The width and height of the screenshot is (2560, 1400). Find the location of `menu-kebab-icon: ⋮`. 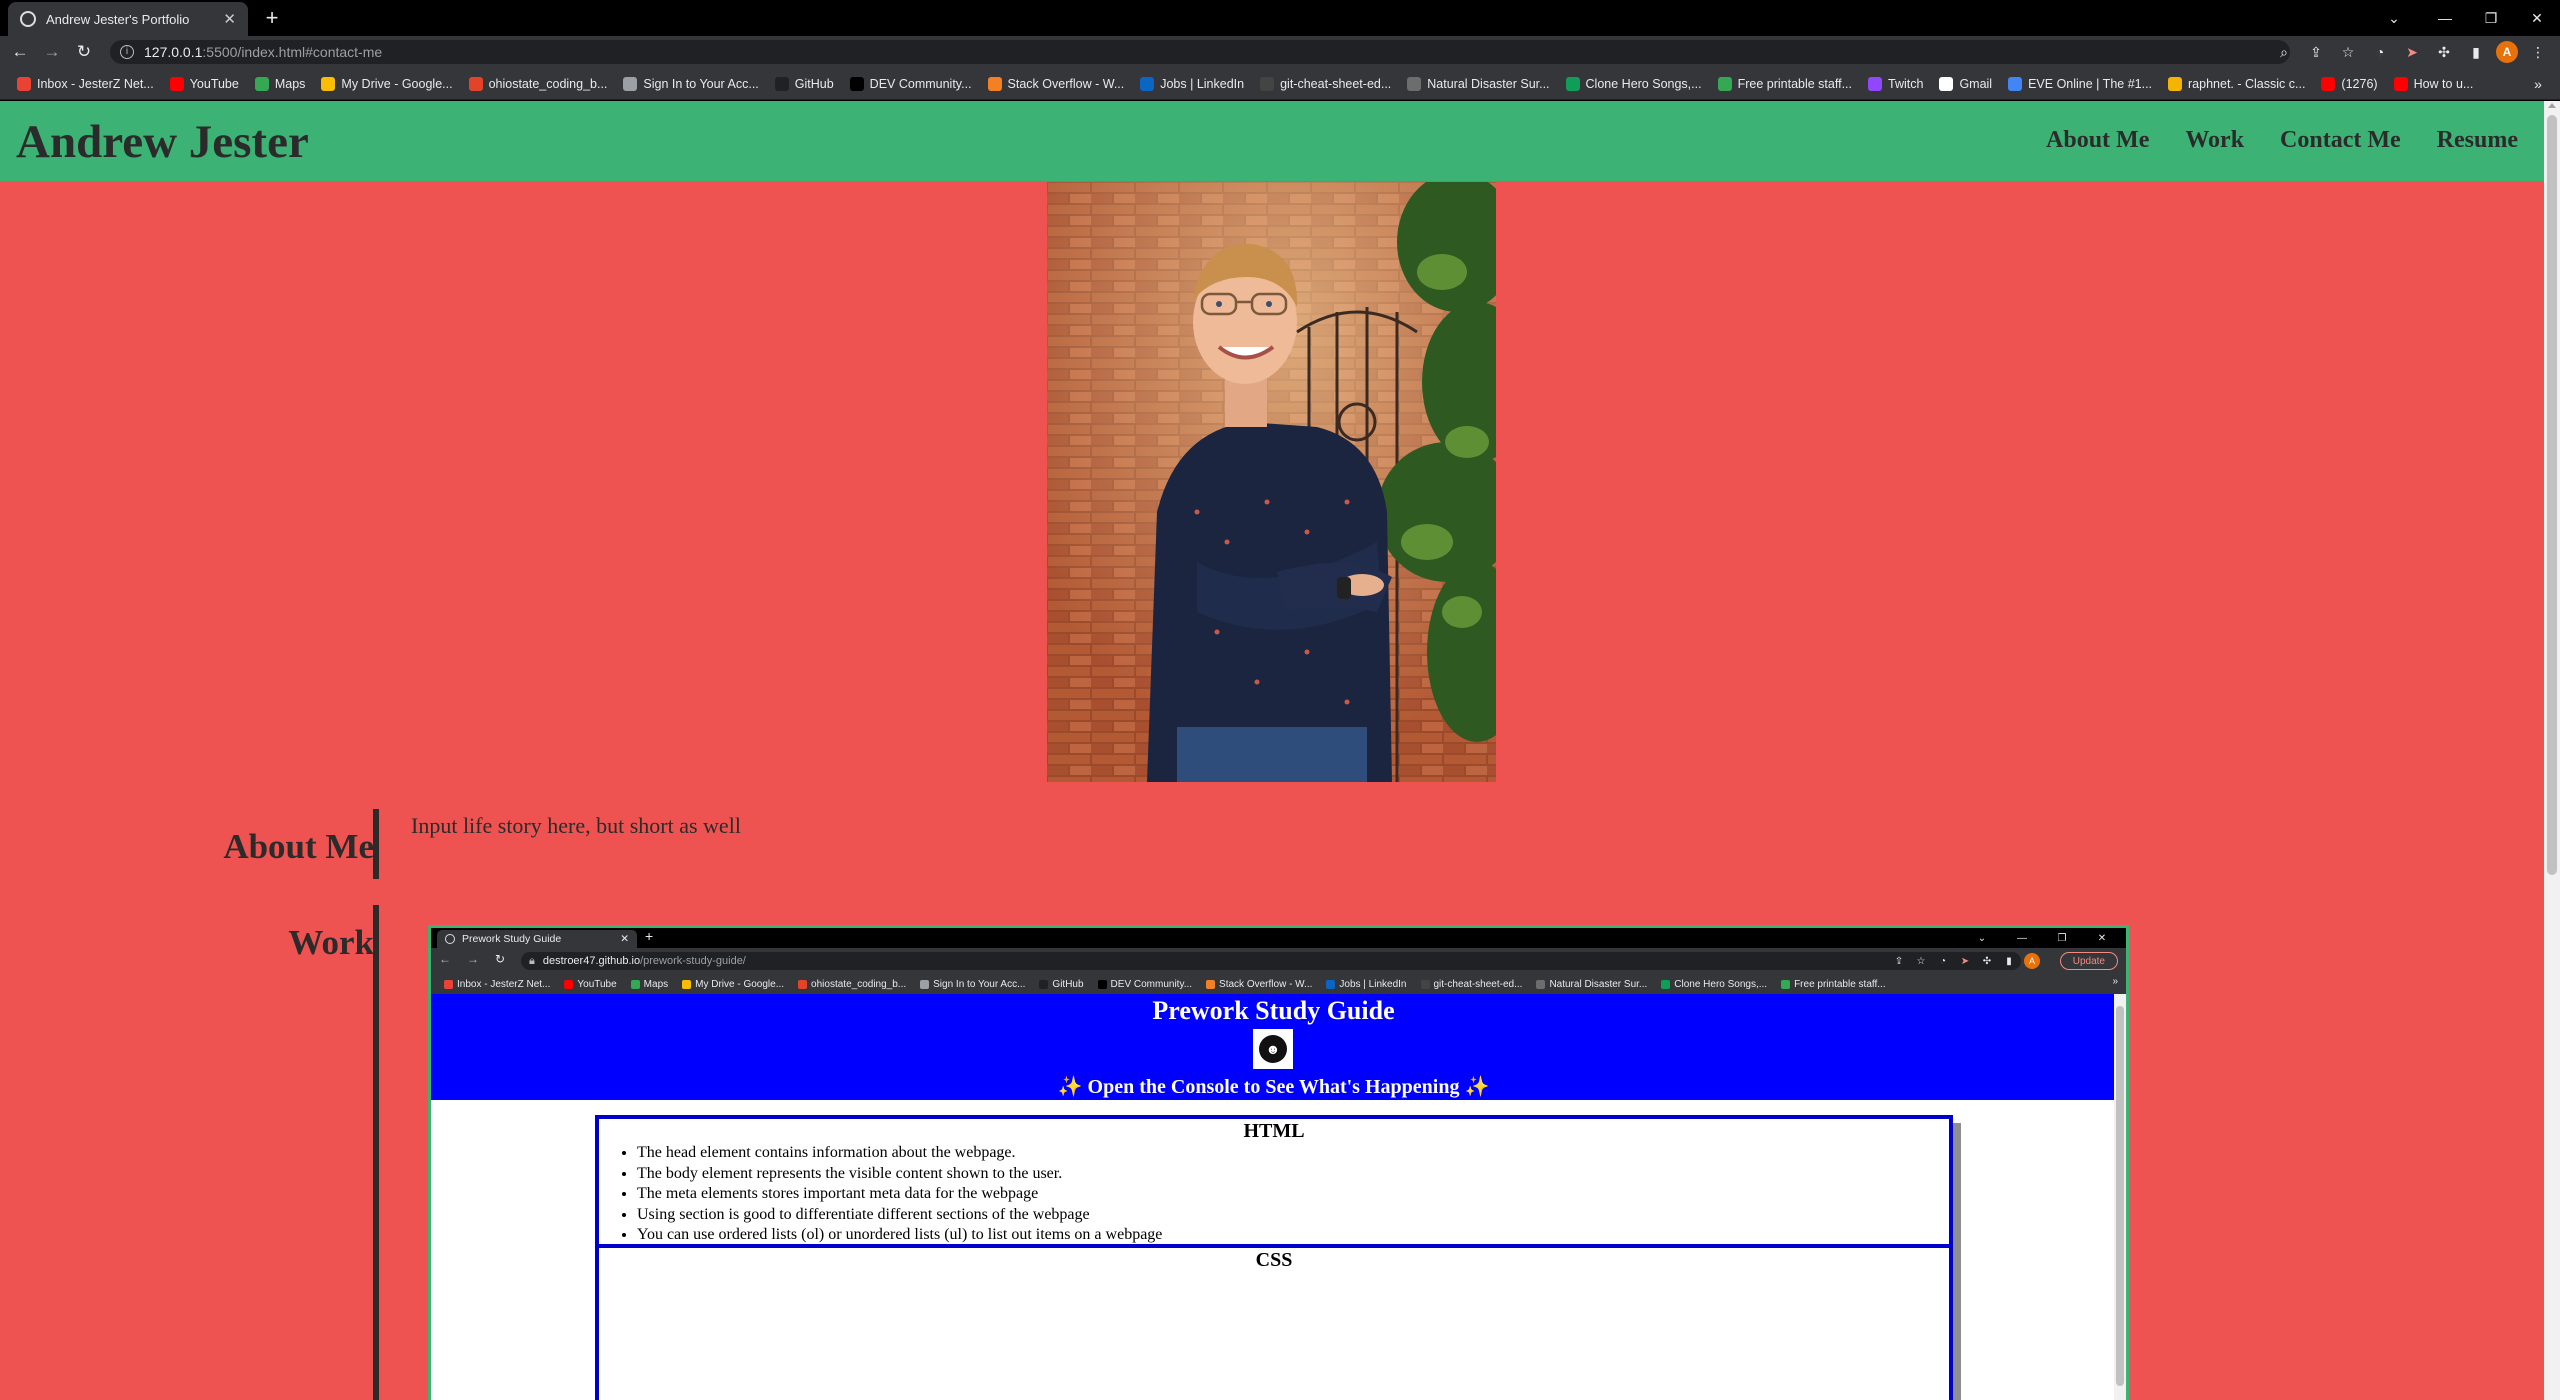

menu-kebab-icon: ⋮ is located at coordinates (2538, 52).